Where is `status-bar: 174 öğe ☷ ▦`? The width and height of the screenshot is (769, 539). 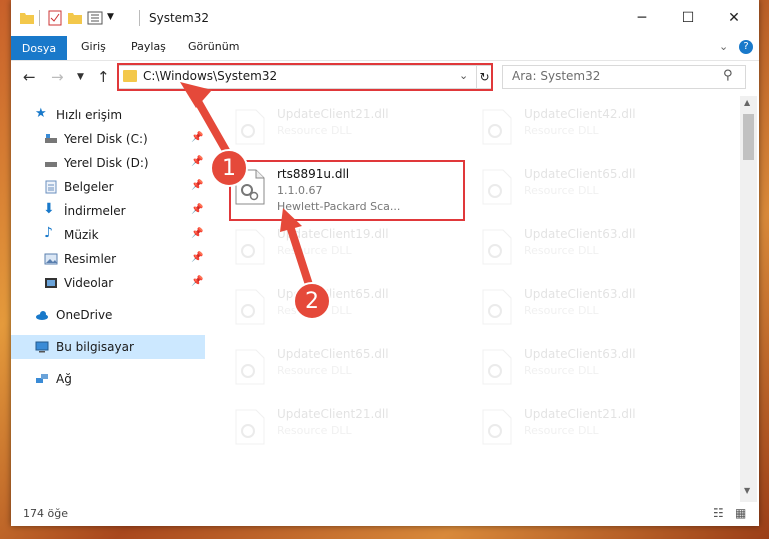
status-bar: 174 öğe ☷ ▦ is located at coordinates (385, 514).